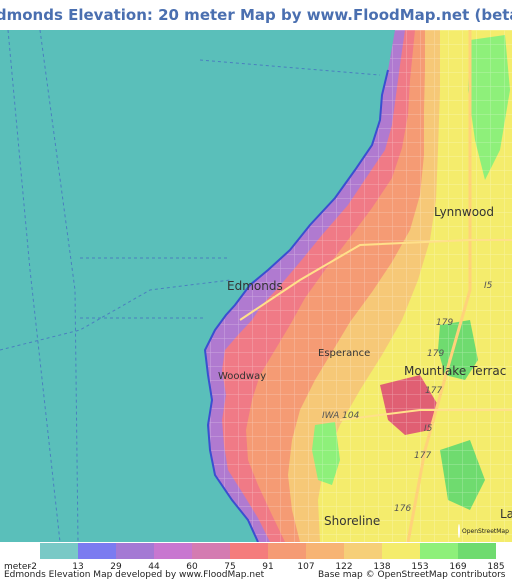 This screenshot has width=512, height=582. I want to click on place-mountlake-terrace: Mountlake Terrac, so click(455, 371).